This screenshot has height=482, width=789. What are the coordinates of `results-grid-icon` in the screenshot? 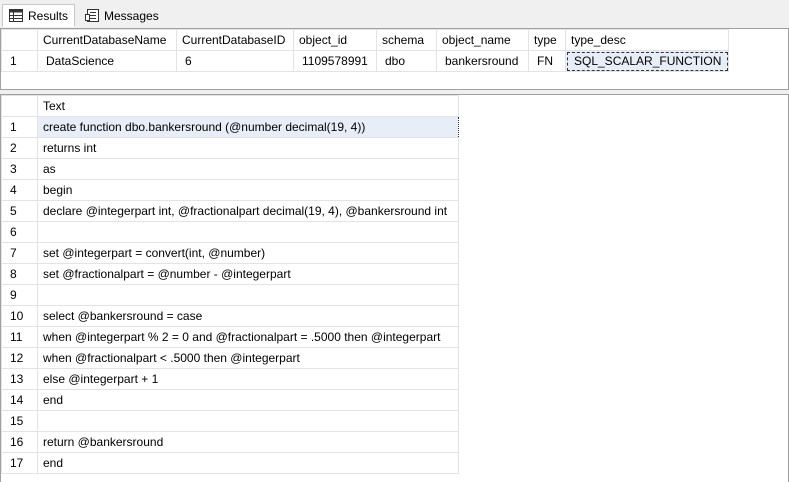 It's located at (16, 15).